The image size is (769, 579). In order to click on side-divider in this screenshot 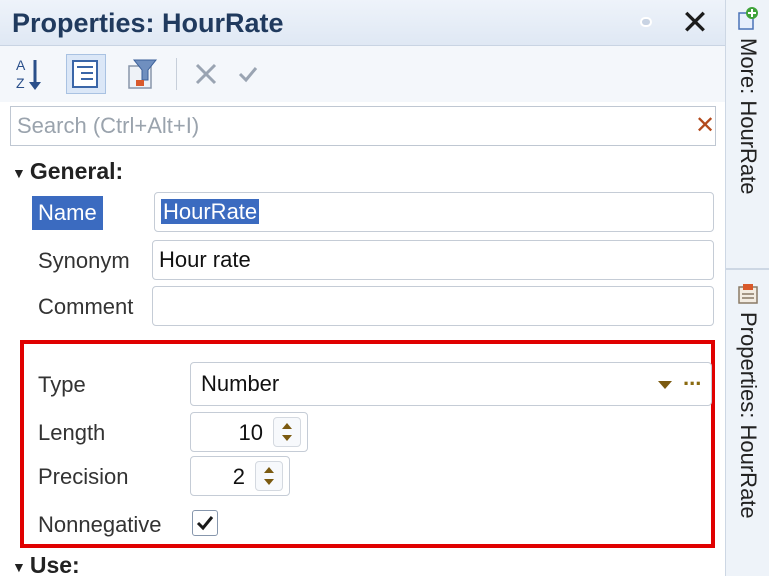, I will do `click(747, 269)`.